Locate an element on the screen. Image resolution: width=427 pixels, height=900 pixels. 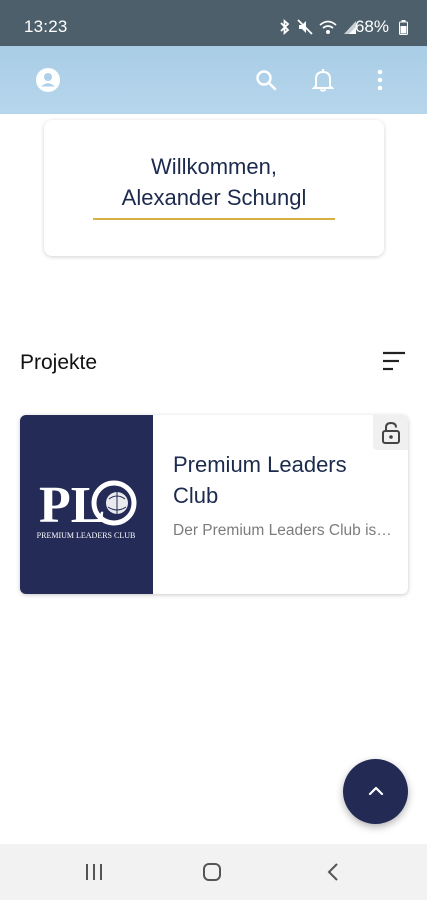
more-vert-icon is located at coordinates (380, 80).